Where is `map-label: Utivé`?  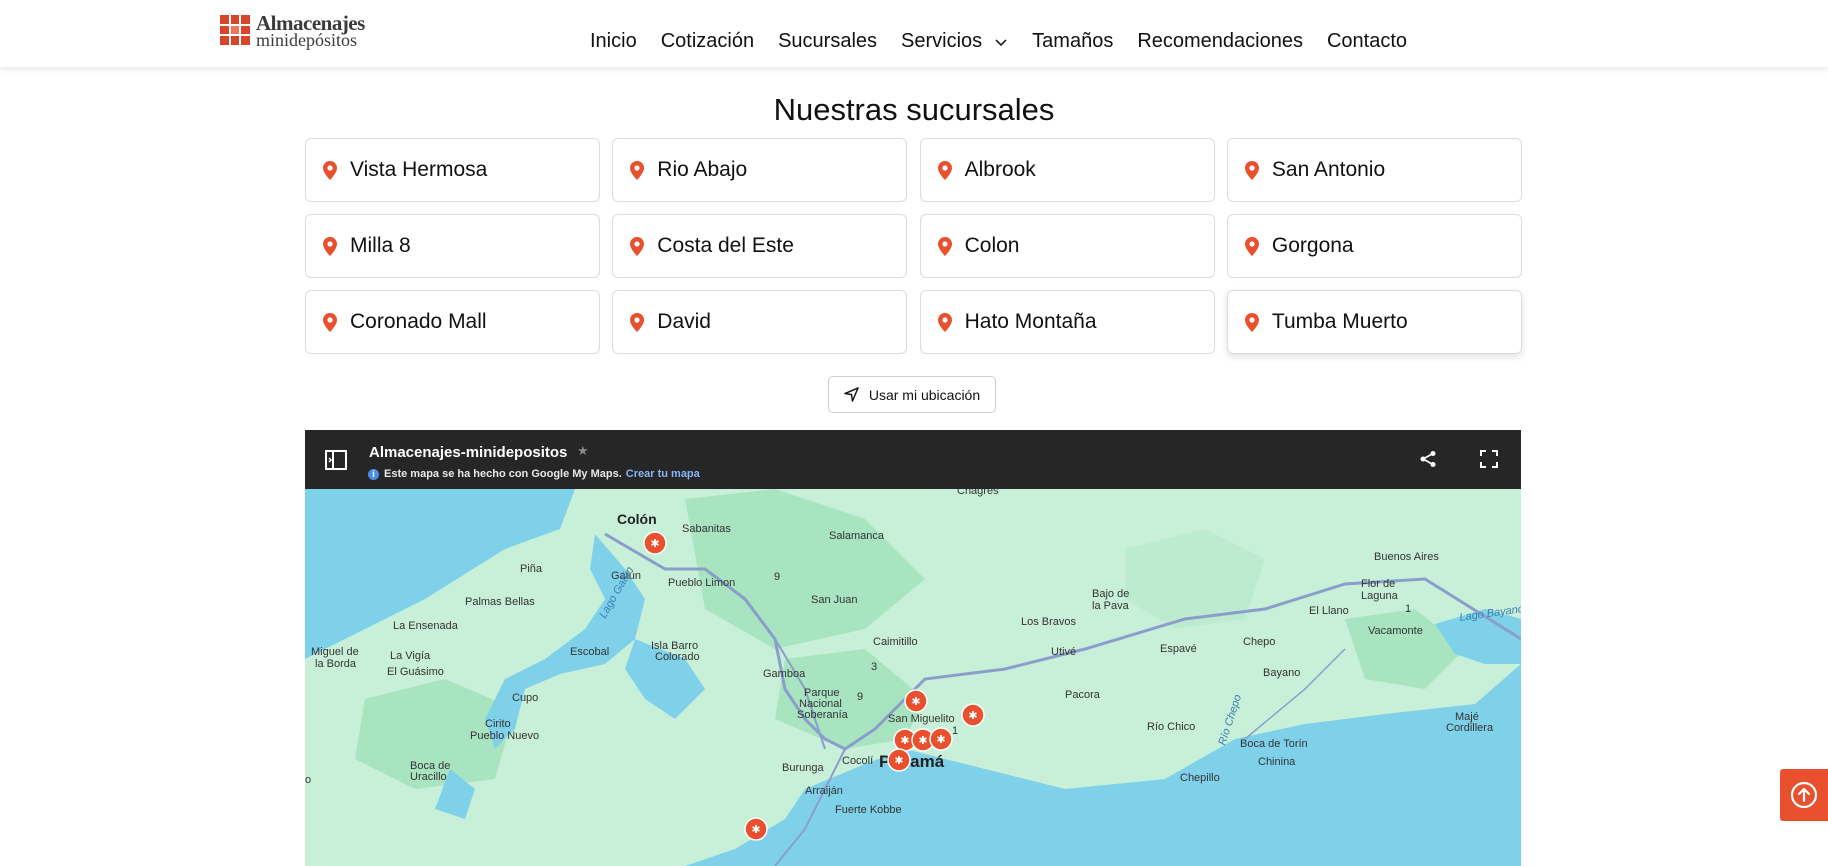 map-label: Utivé is located at coordinates (1063, 652).